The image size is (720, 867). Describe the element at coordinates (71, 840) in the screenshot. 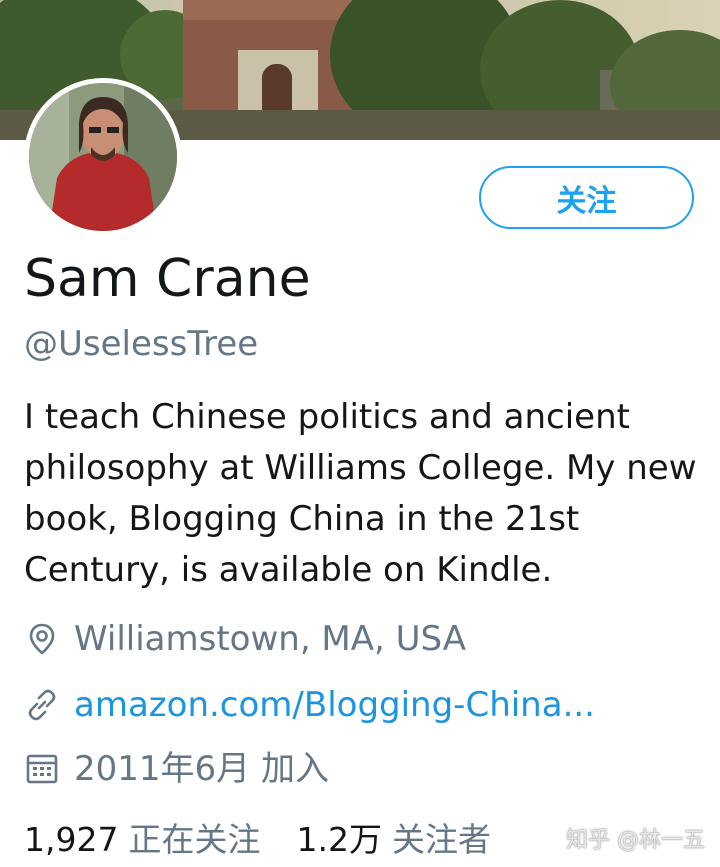

I see `following-count: 1,927` at that location.